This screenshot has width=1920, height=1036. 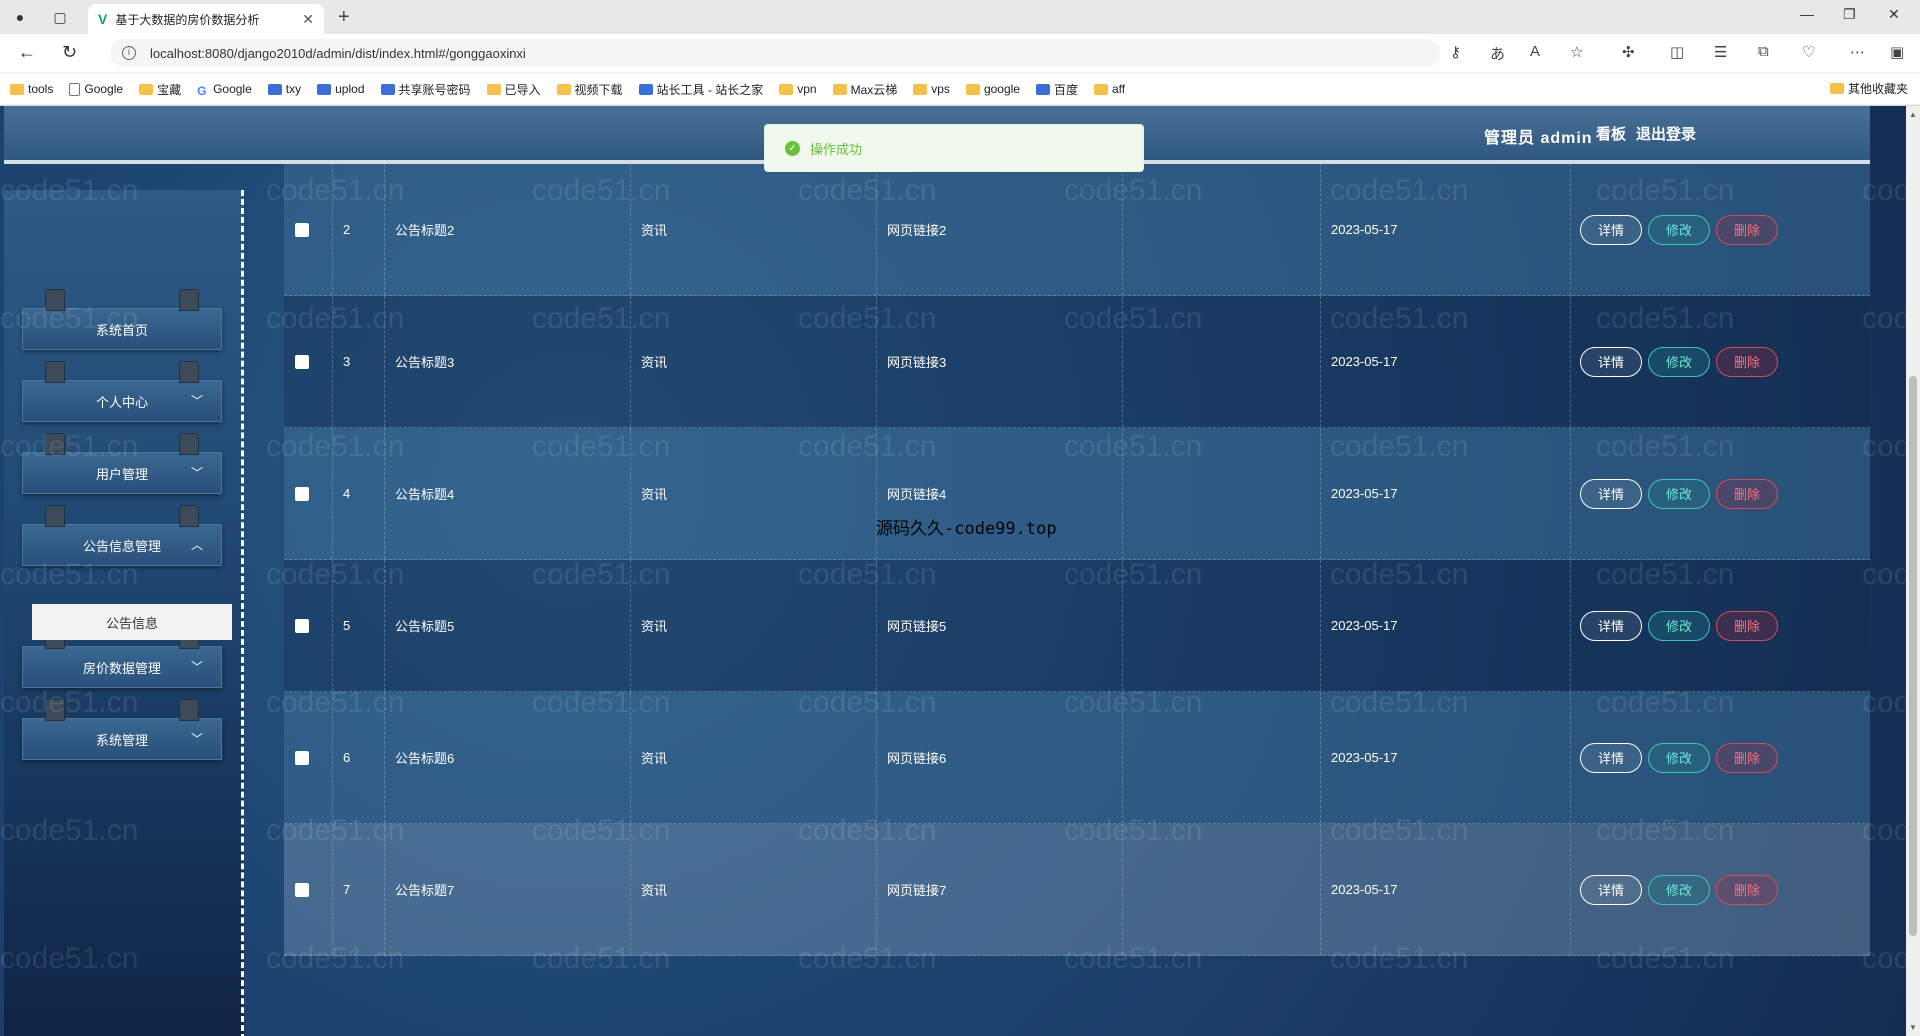 What do you see at coordinates (1497, 53) in the screenshot?
I see `translate-icon: あ` at bounding box center [1497, 53].